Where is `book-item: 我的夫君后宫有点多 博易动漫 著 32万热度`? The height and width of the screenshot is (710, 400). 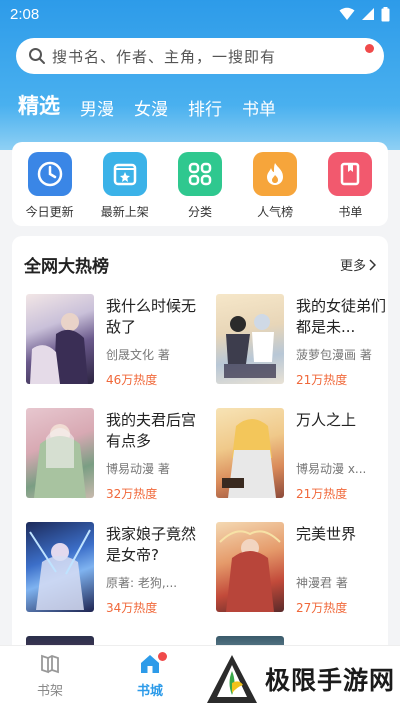
book-item: 我的夫君后宫有点多 博易动漫 著 32万热度 is located at coordinates (113, 456).